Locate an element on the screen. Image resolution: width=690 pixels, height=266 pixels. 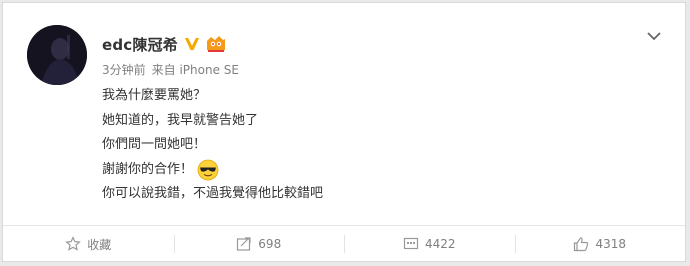
verified-icon is located at coordinates (192, 44).